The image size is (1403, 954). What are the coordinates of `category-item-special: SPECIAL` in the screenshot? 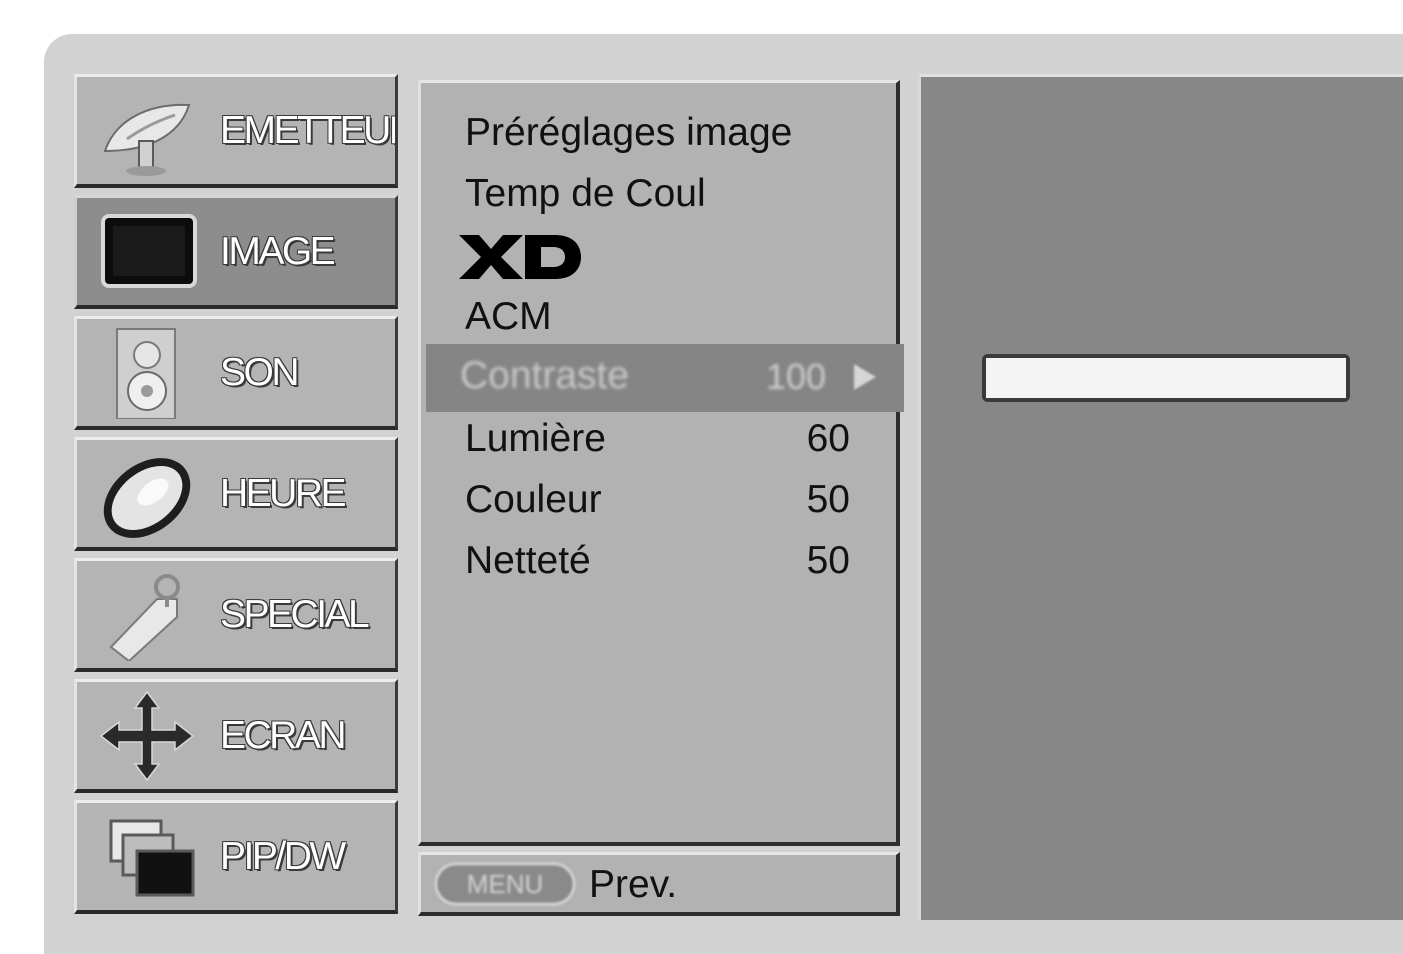 It's located at (236, 615).